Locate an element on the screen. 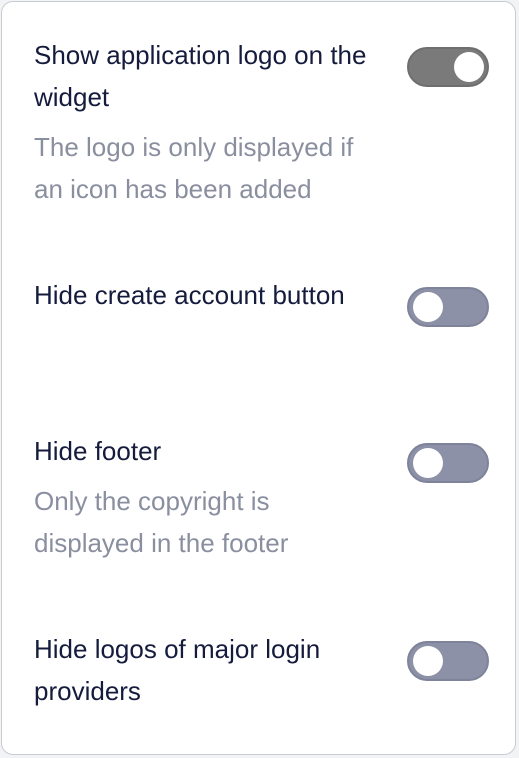 The image size is (519, 758). setting-text: Hide create account button is located at coordinates (206, 295).